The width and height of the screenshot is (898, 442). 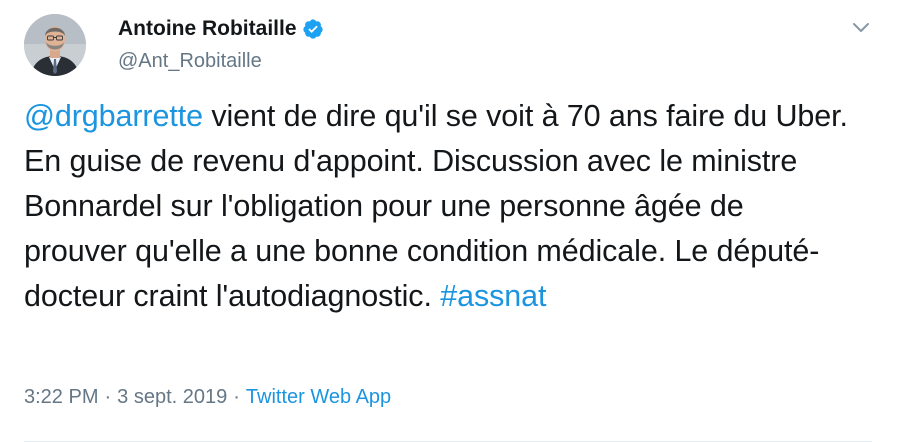 What do you see at coordinates (61, 397) in the screenshot?
I see `tweet-time: 3:22 PM` at bounding box center [61, 397].